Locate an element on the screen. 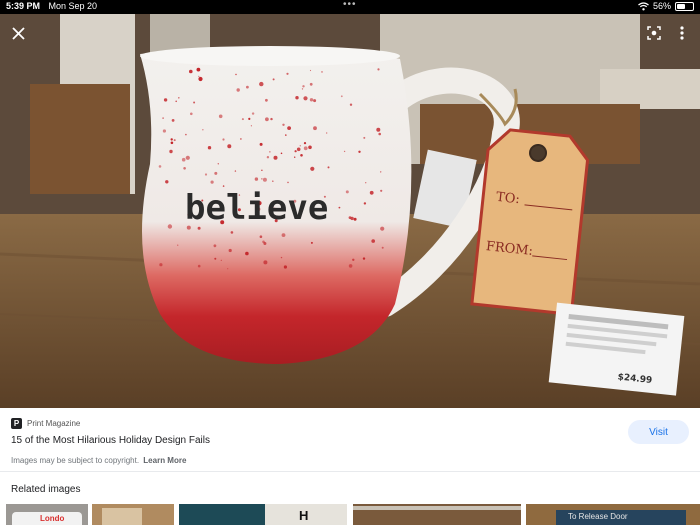  close-icon is located at coordinates (18, 33).